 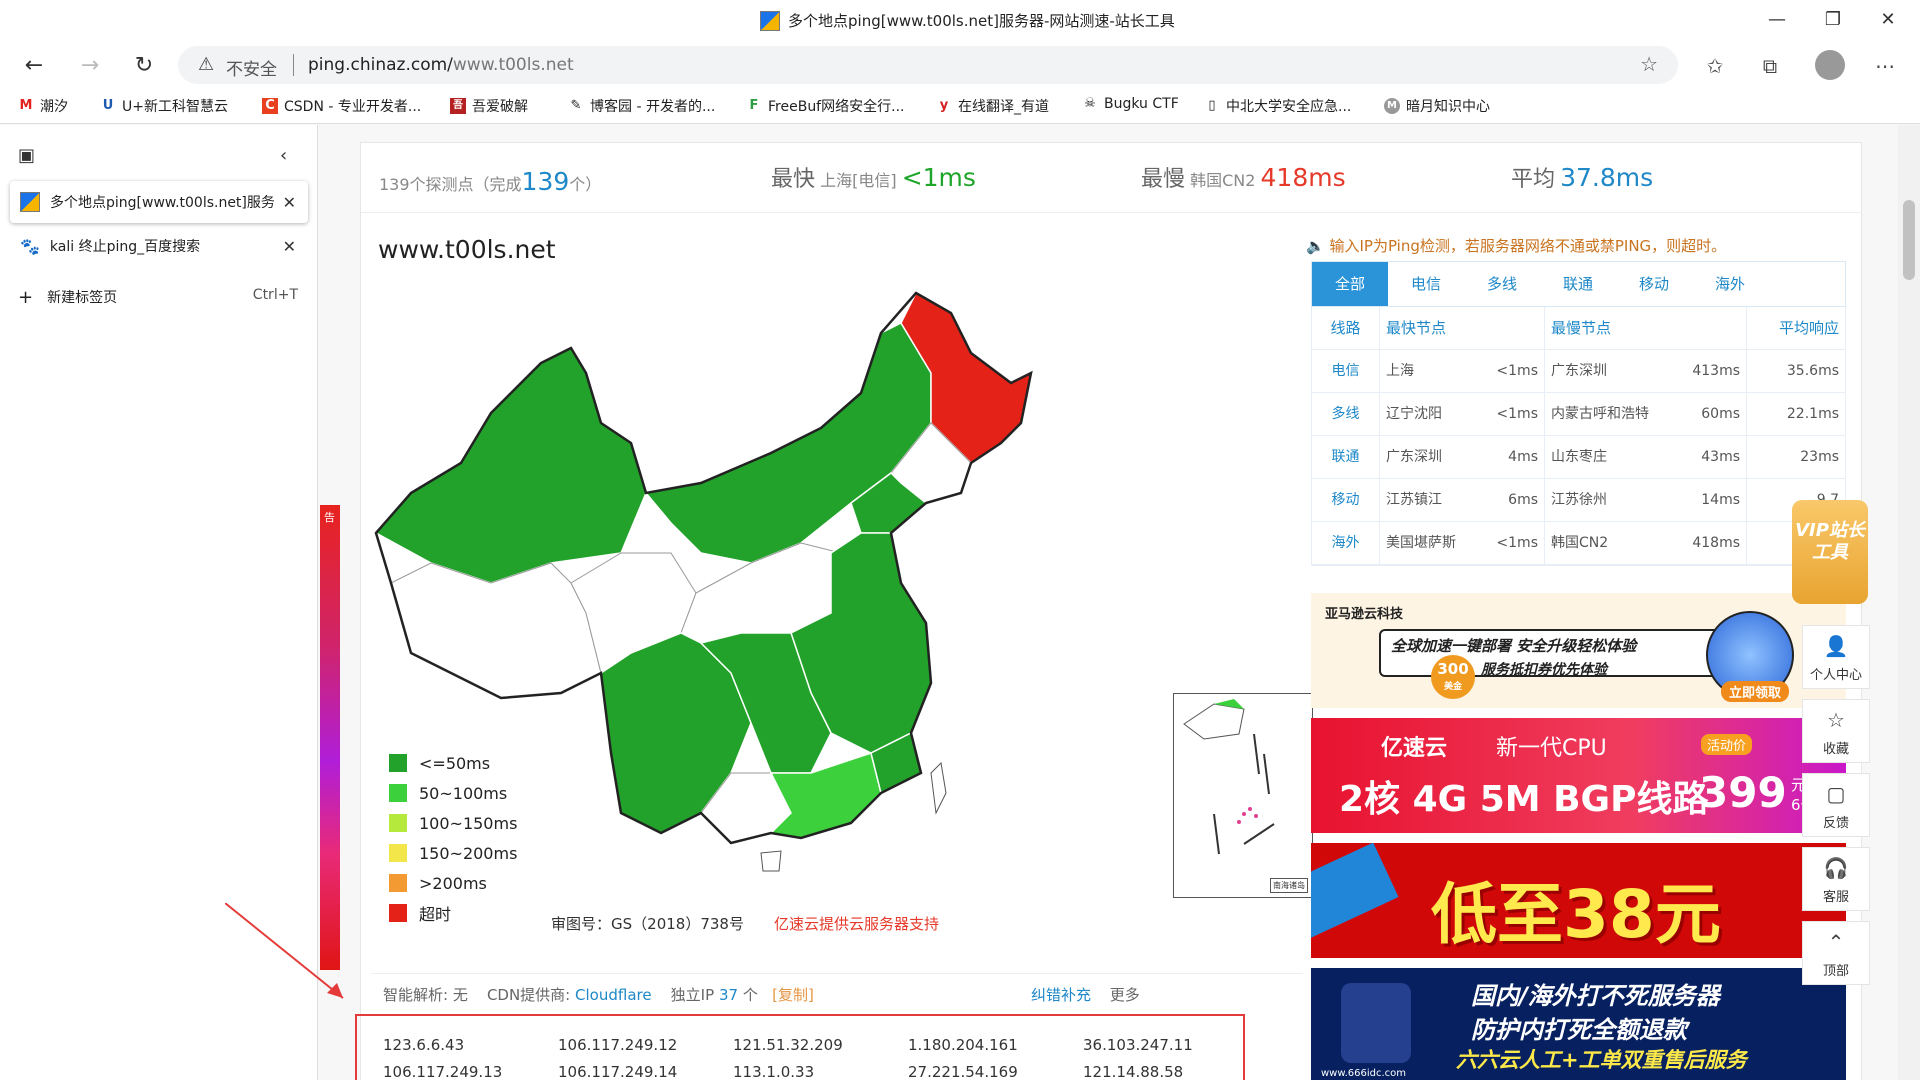 I want to click on close-window-button: ✕, so click(x=1888, y=20).